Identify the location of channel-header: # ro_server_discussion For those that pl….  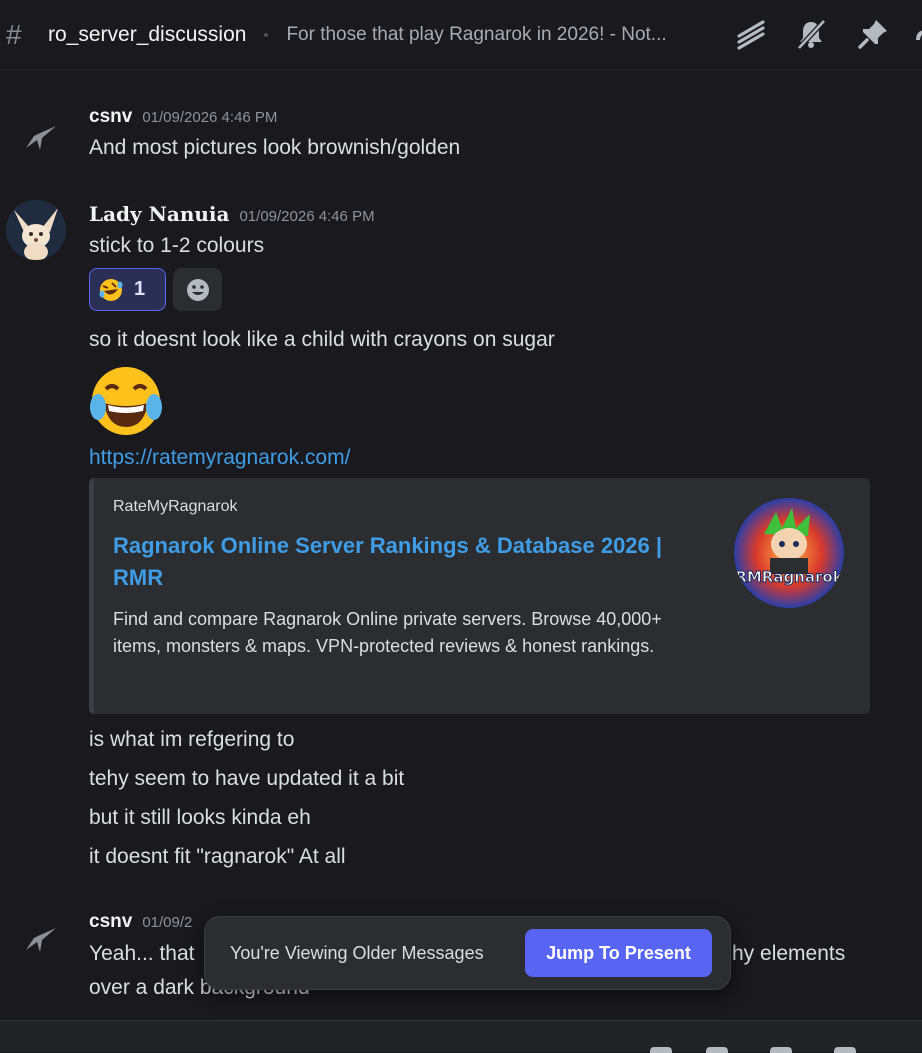
(461, 35).